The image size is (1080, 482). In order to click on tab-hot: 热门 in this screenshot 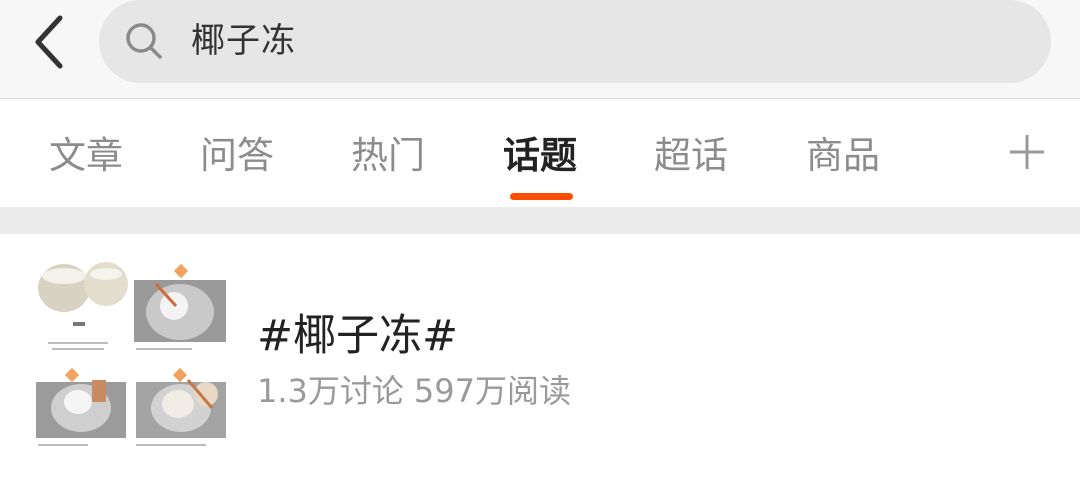, I will do `click(388, 156)`.